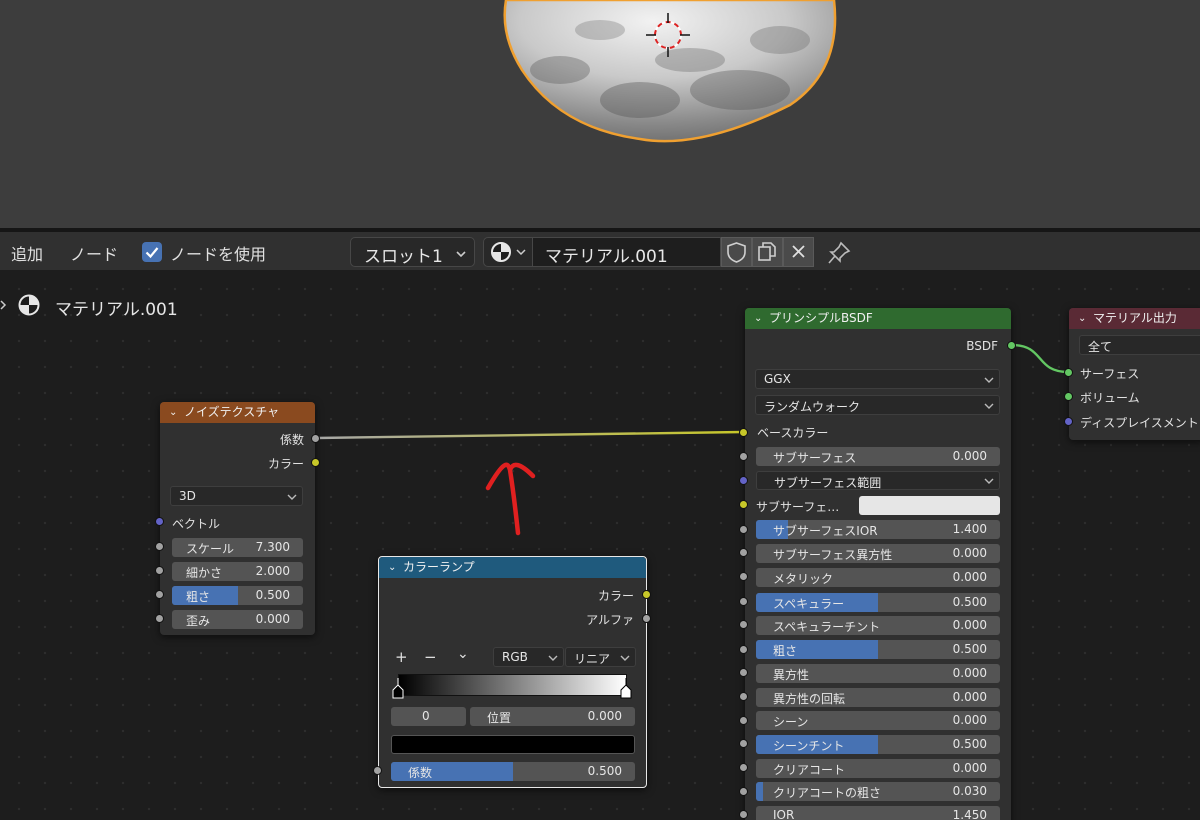  What do you see at coordinates (743, 504) in the screenshot?
I see `socket-subsurface-color-in` at bounding box center [743, 504].